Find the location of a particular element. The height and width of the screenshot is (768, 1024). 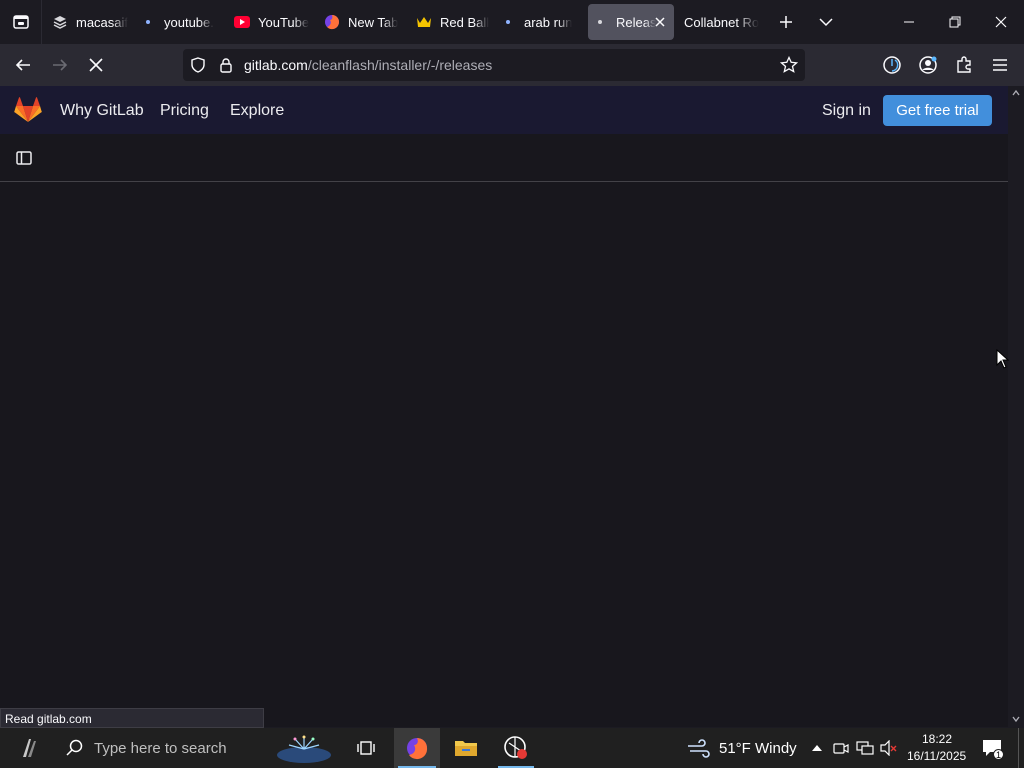

back-button is located at coordinates (23, 65).